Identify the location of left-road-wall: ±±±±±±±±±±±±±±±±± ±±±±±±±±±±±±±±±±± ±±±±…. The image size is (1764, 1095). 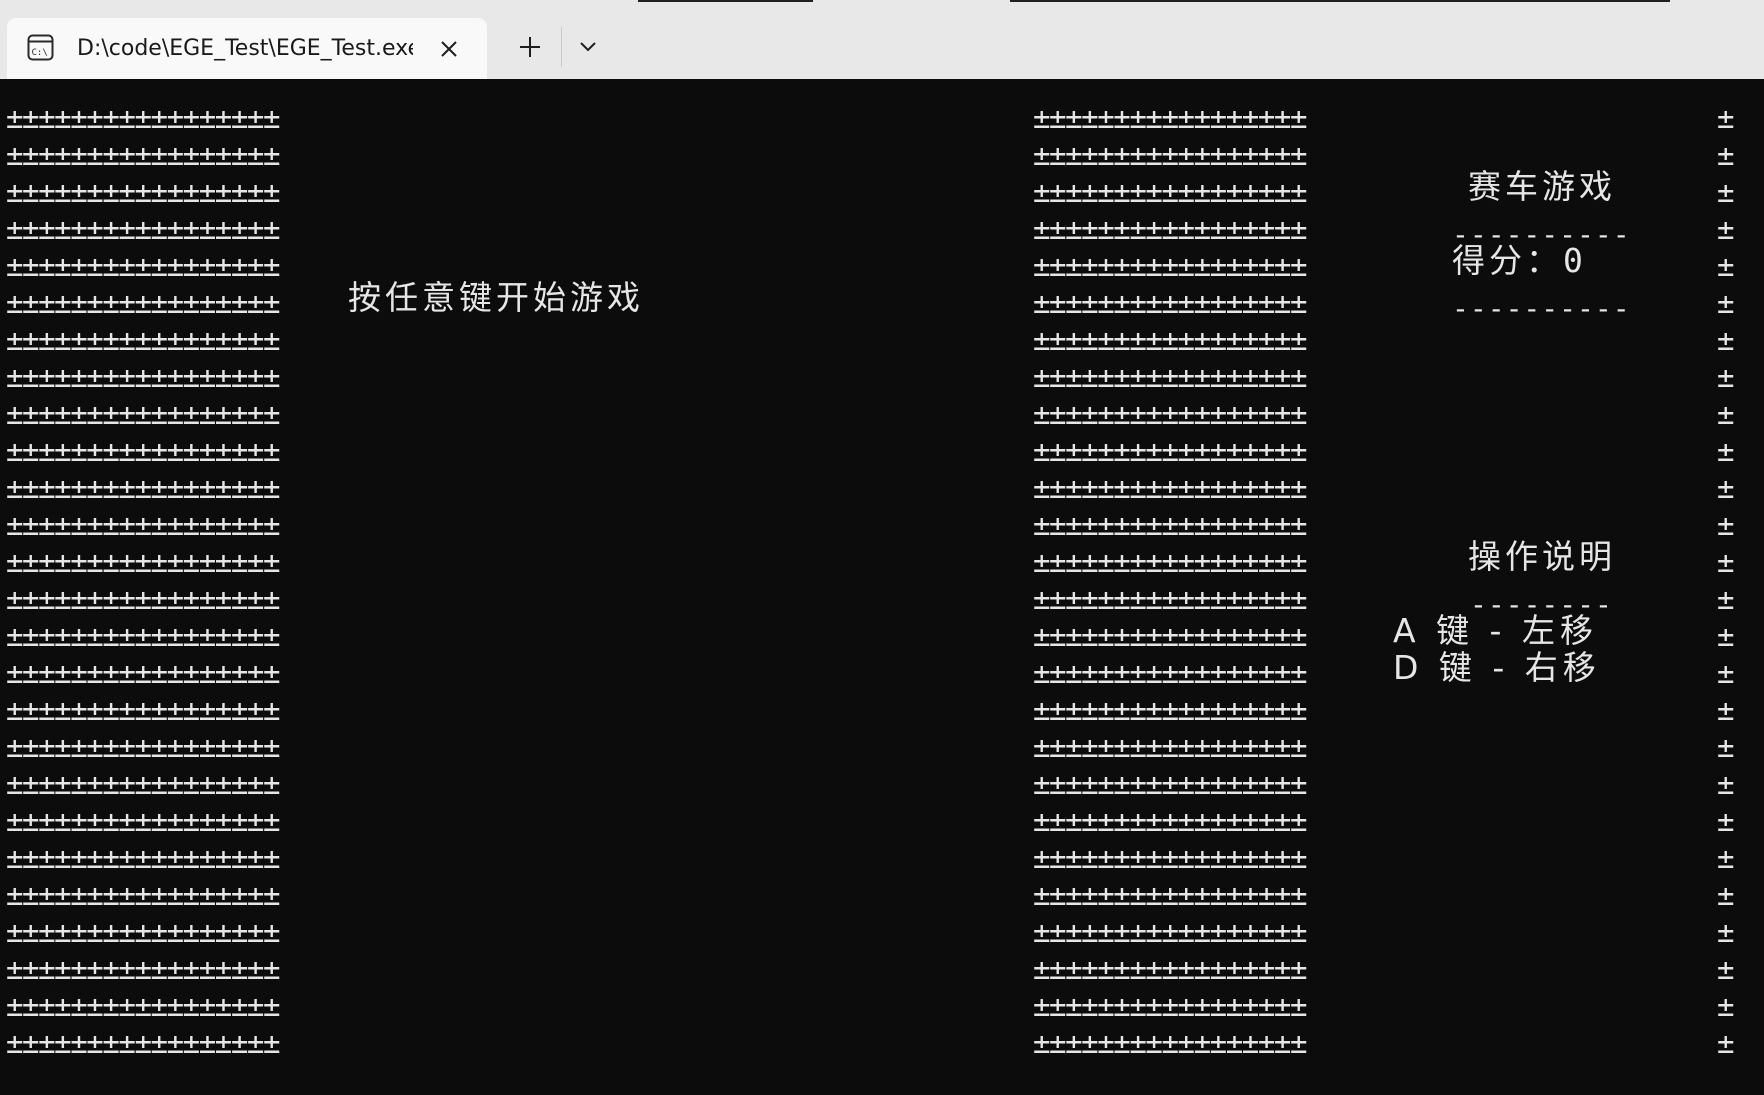
(143, 580).